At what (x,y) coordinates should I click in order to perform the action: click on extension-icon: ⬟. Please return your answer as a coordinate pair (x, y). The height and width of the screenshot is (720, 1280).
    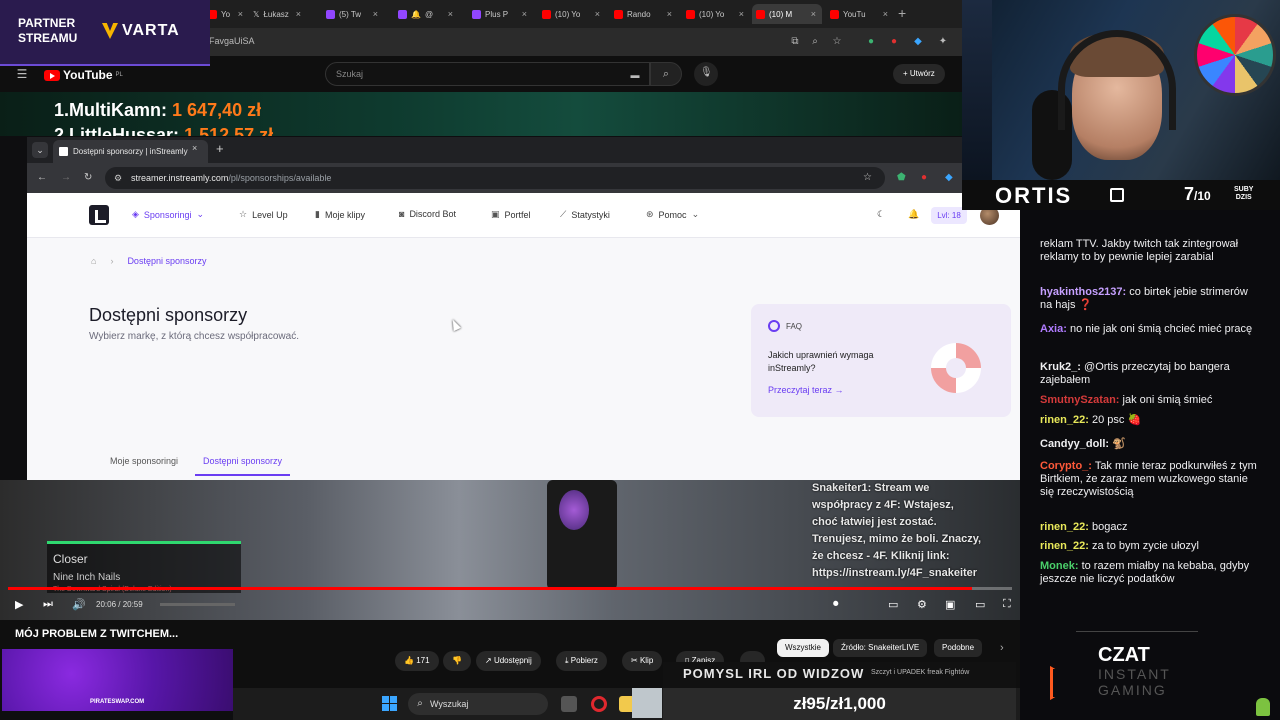
    Looking at the image, I should click on (901, 177).